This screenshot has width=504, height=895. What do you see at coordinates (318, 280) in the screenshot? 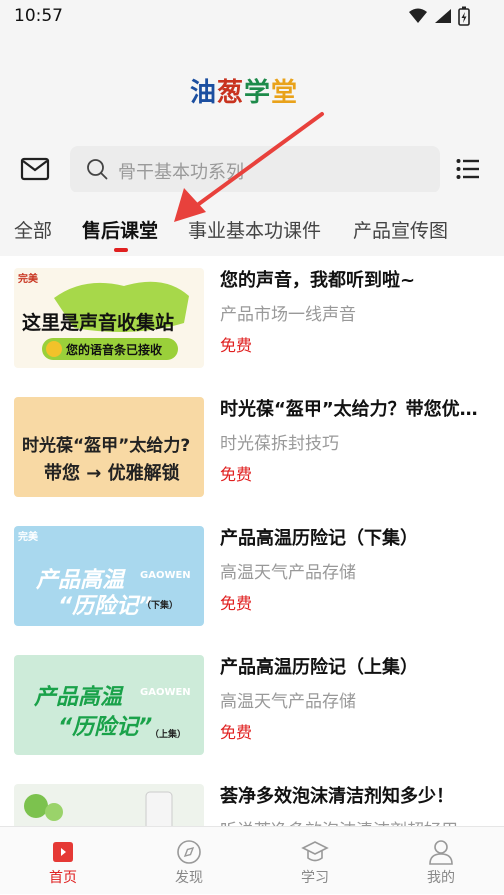
I see `item-title: 您的声音，我都听到啦~` at bounding box center [318, 280].